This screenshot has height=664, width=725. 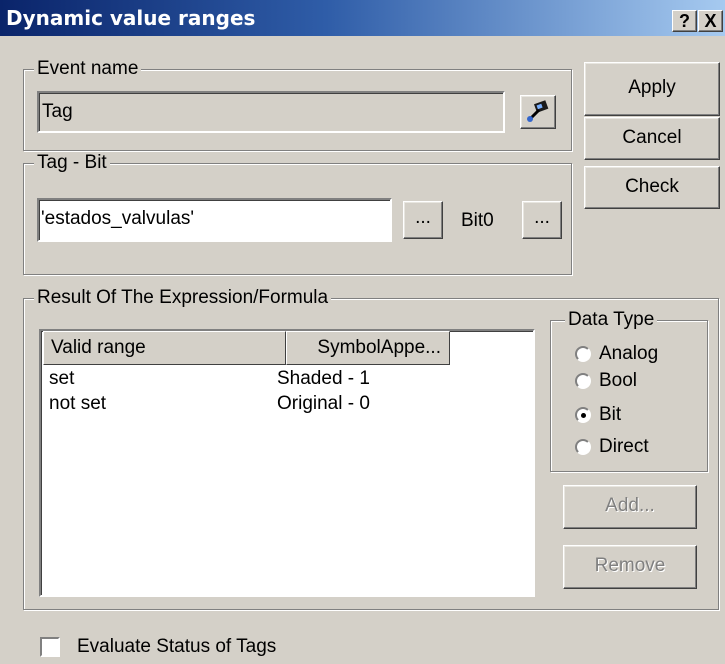 I want to click on tag-value: 'estados_valvulas', so click(x=118, y=218).